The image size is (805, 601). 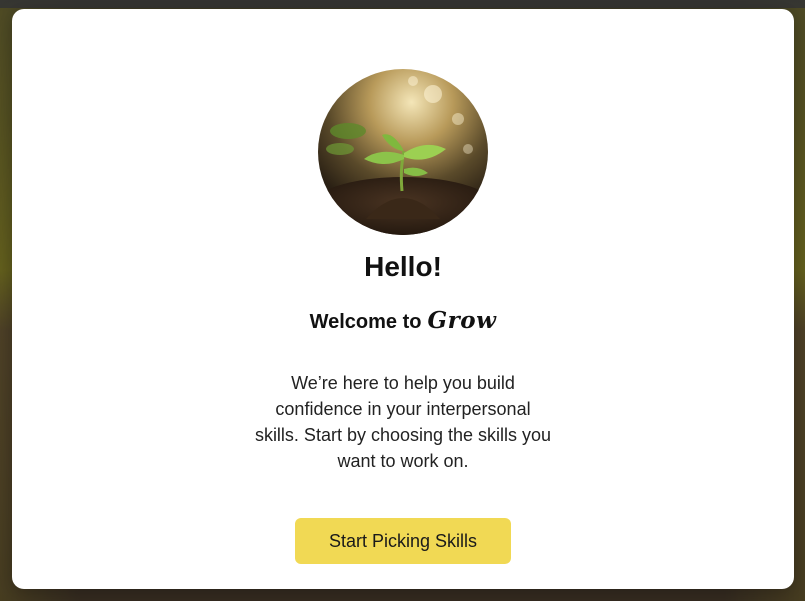 I want to click on welcome-line: Welcome to Grow, so click(x=403, y=320).